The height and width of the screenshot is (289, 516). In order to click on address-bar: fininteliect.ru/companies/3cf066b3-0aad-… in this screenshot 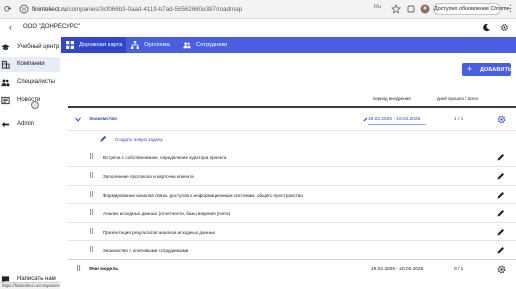, I will do `click(137, 9)`.